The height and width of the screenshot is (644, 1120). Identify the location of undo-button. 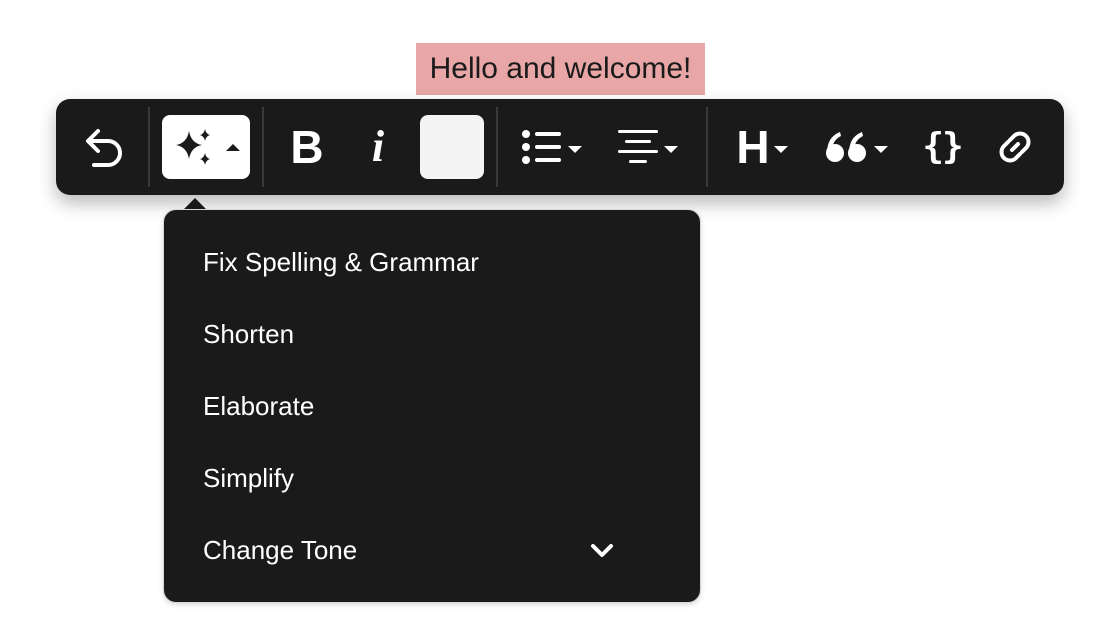
(104, 147).